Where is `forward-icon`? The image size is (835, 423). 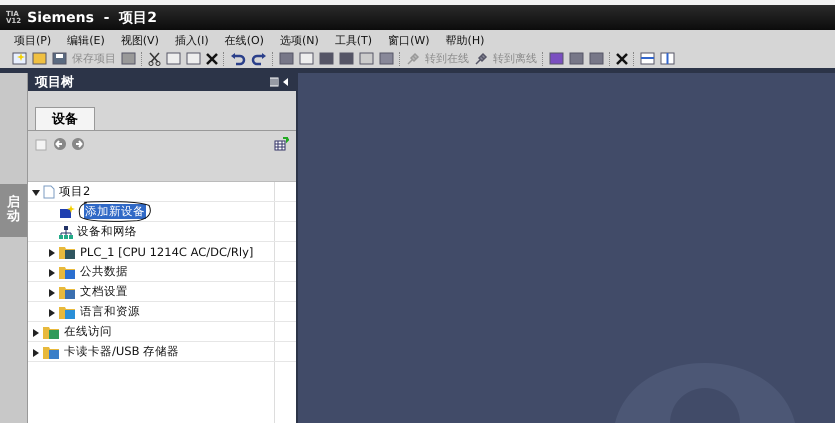
forward-icon is located at coordinates (78, 144).